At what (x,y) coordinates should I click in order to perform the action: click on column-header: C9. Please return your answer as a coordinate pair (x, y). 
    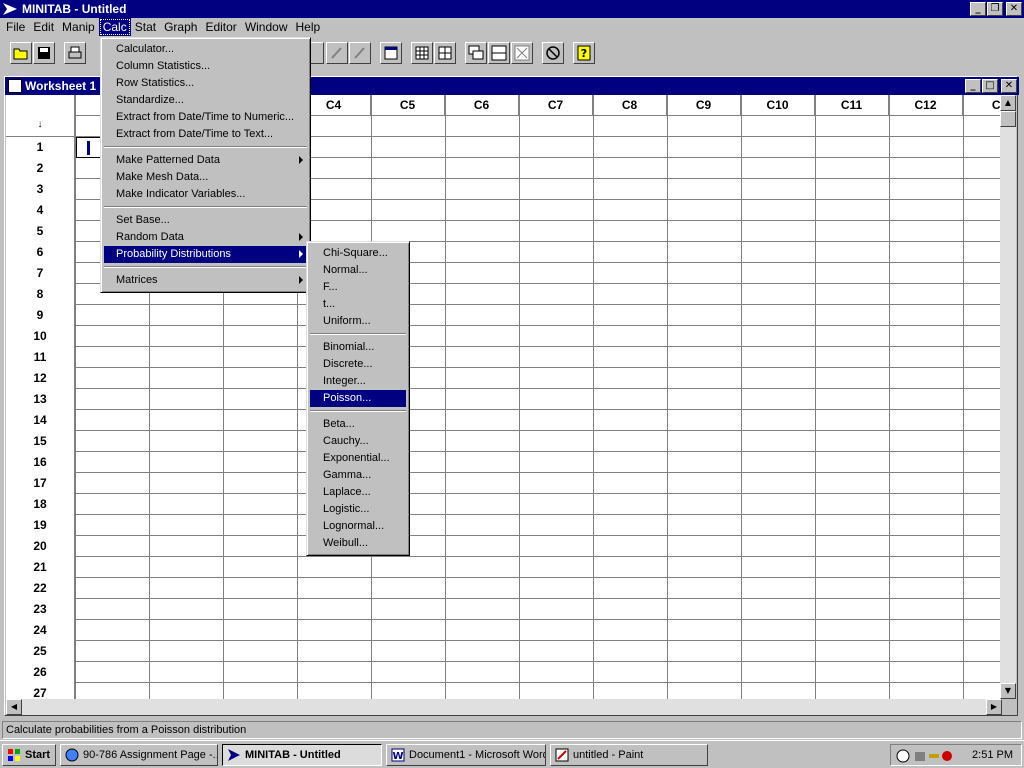
    Looking at the image, I should click on (704, 105).